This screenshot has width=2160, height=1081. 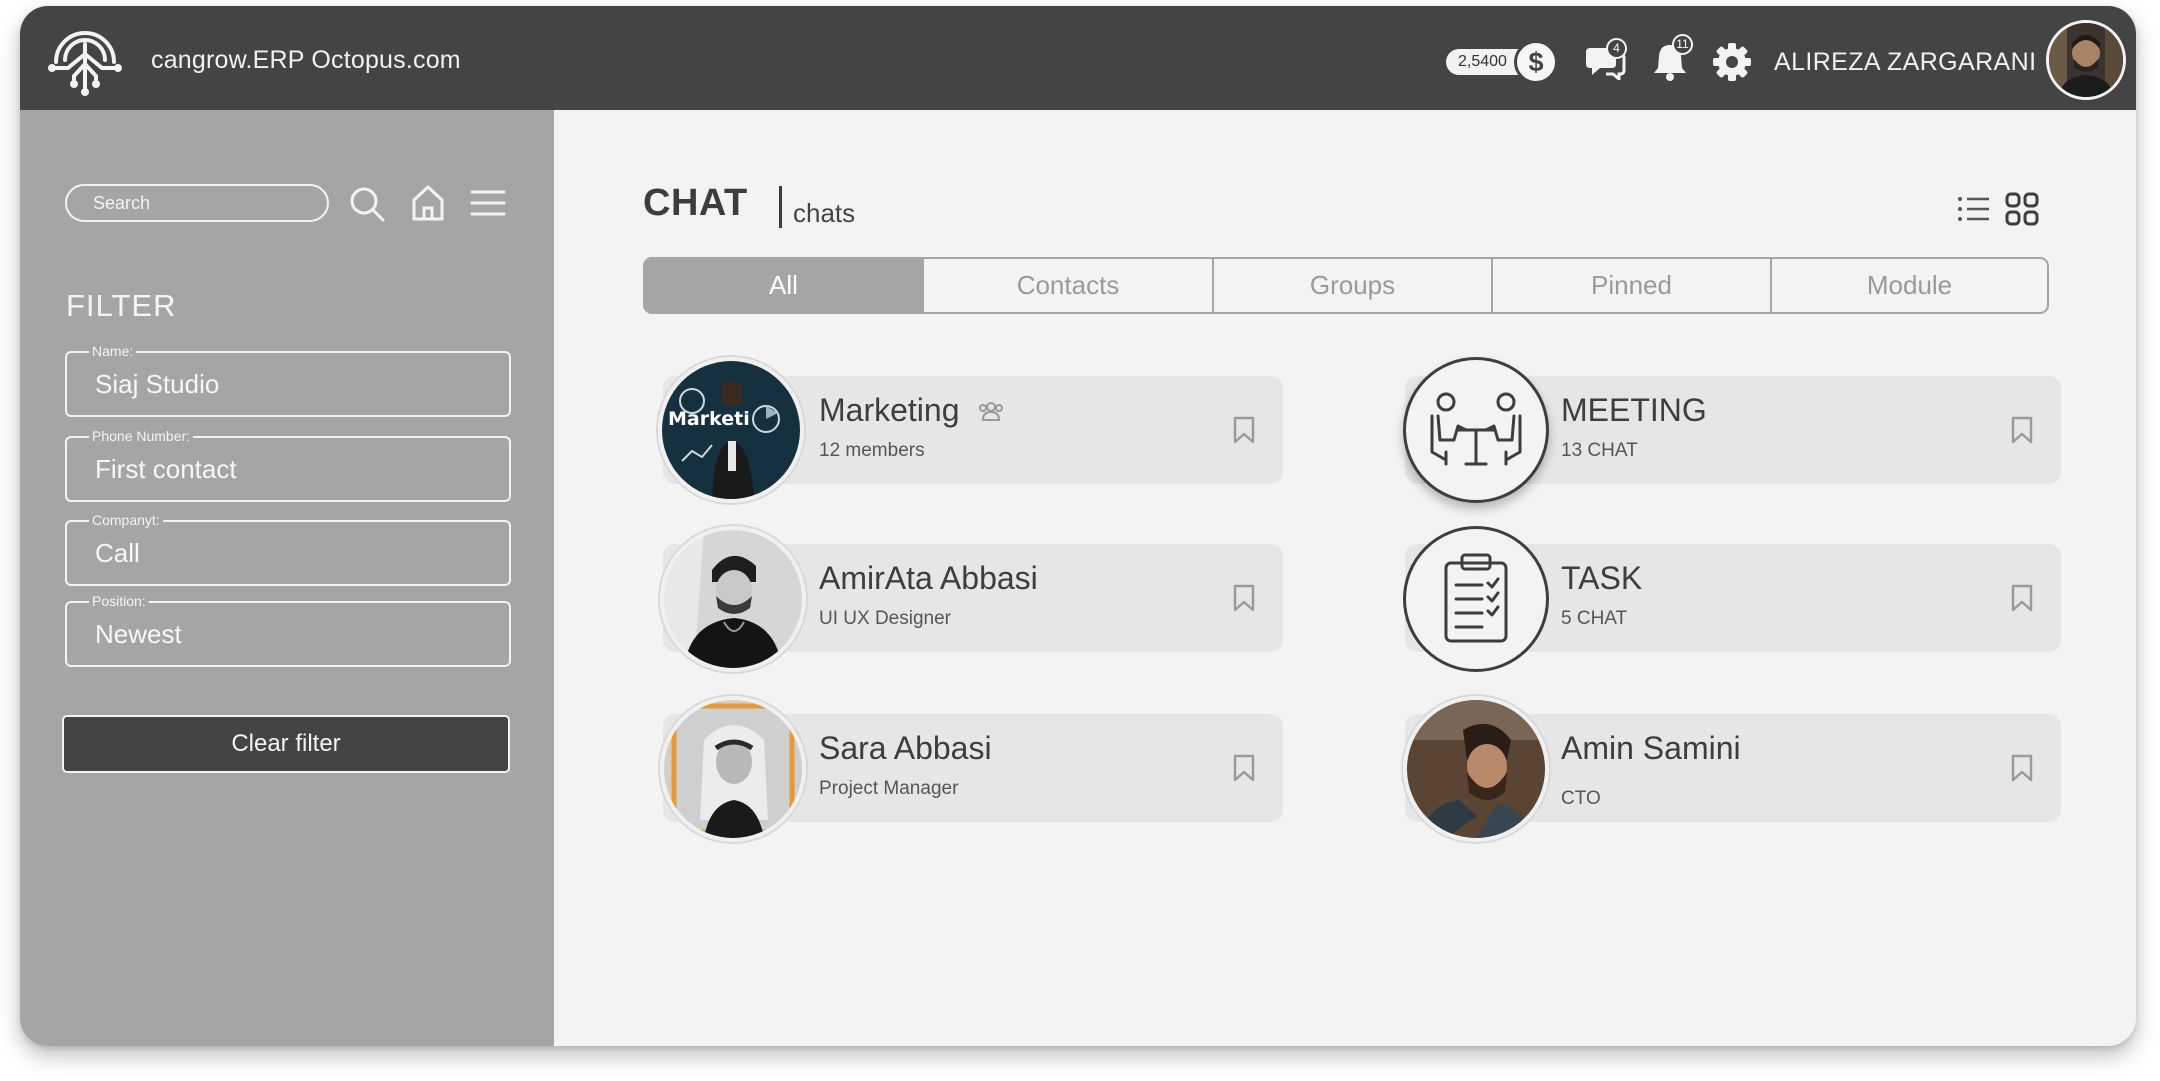 I want to click on position-label: Position:, so click(x=119, y=601).